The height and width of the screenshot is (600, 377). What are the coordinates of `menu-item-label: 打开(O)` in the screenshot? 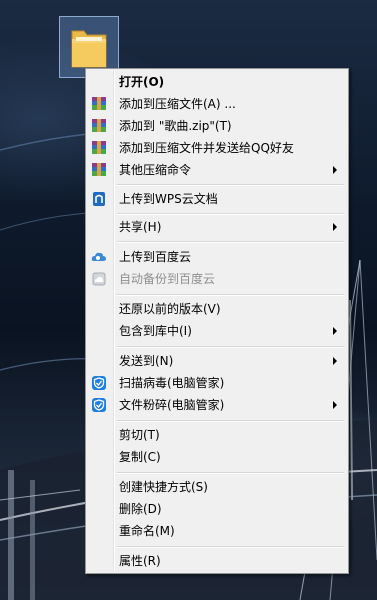 It's located at (142, 82).